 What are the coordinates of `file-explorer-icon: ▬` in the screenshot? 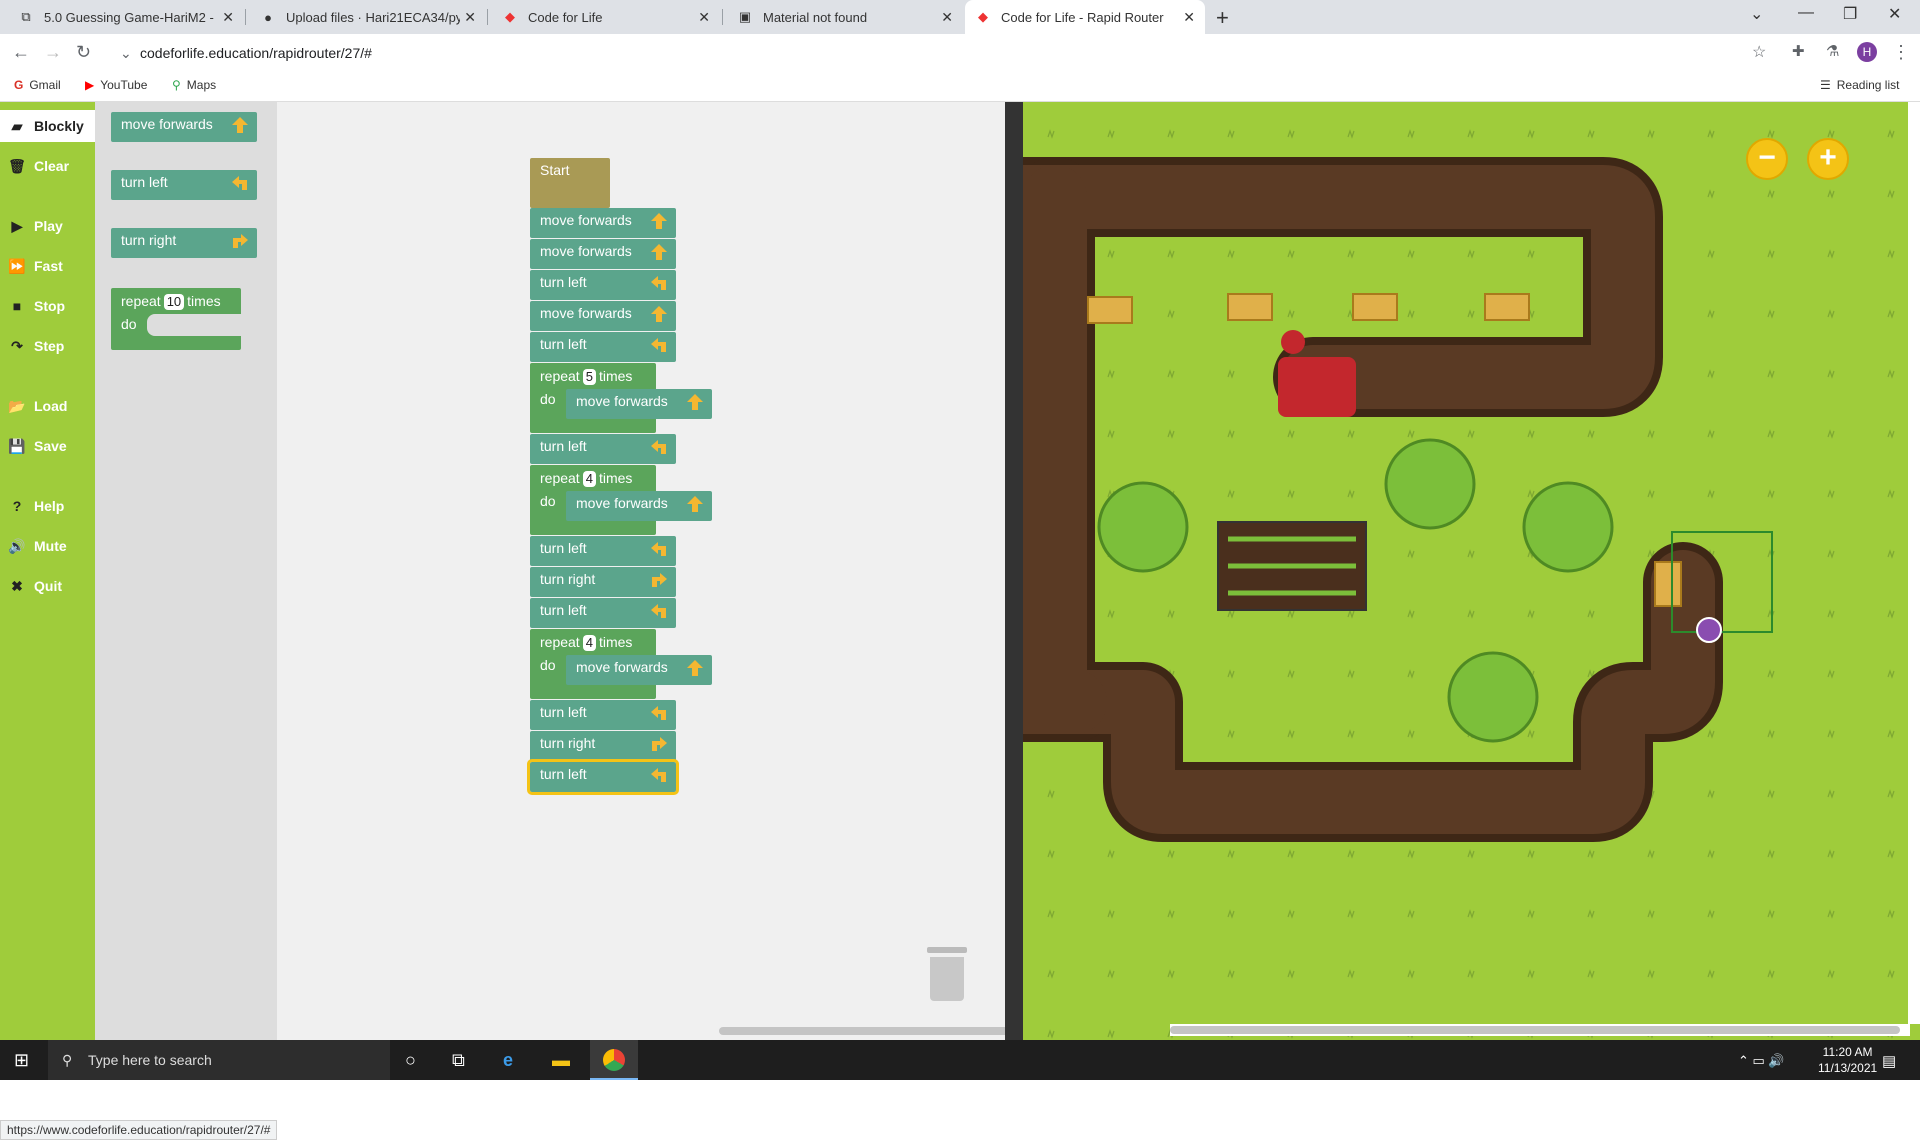 It's located at (561, 1060).